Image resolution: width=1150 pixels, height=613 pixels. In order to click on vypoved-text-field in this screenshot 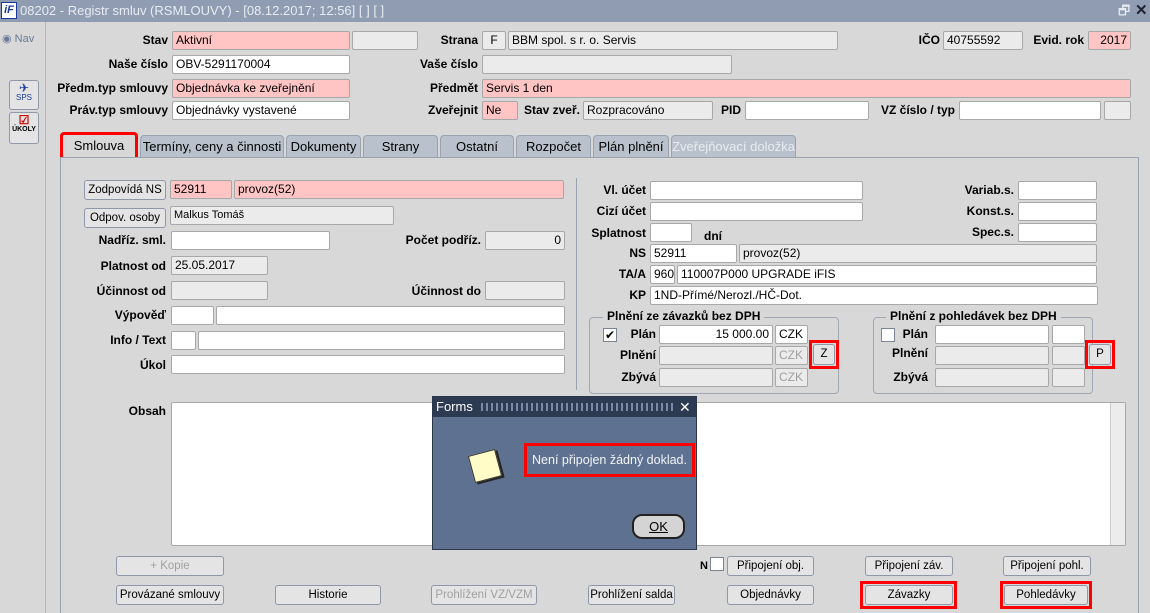, I will do `click(390, 315)`.